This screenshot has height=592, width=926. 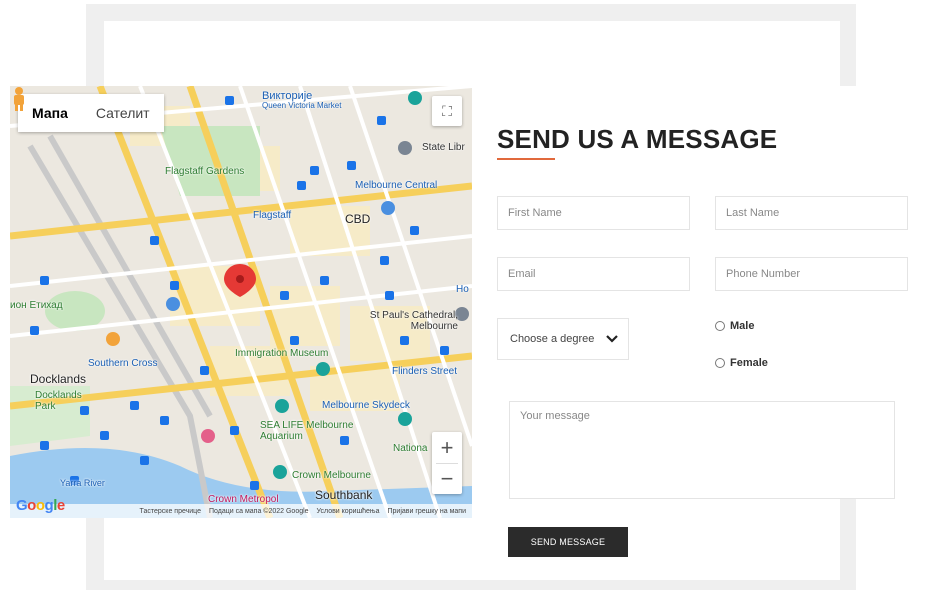 I want to click on map-label-etihad: ион Етихад, so click(x=36, y=305).